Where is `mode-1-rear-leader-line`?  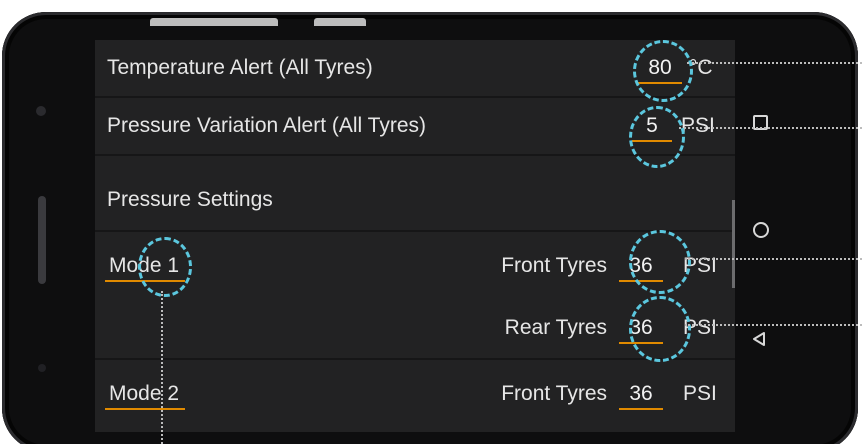 mode-1-rear-leader-line is located at coordinates (773, 325).